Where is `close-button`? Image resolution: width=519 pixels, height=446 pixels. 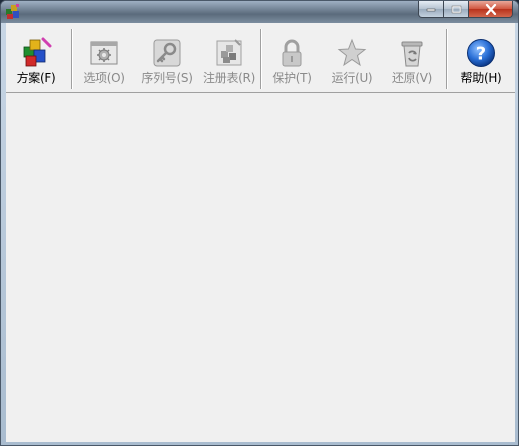 close-button is located at coordinates (491, 9).